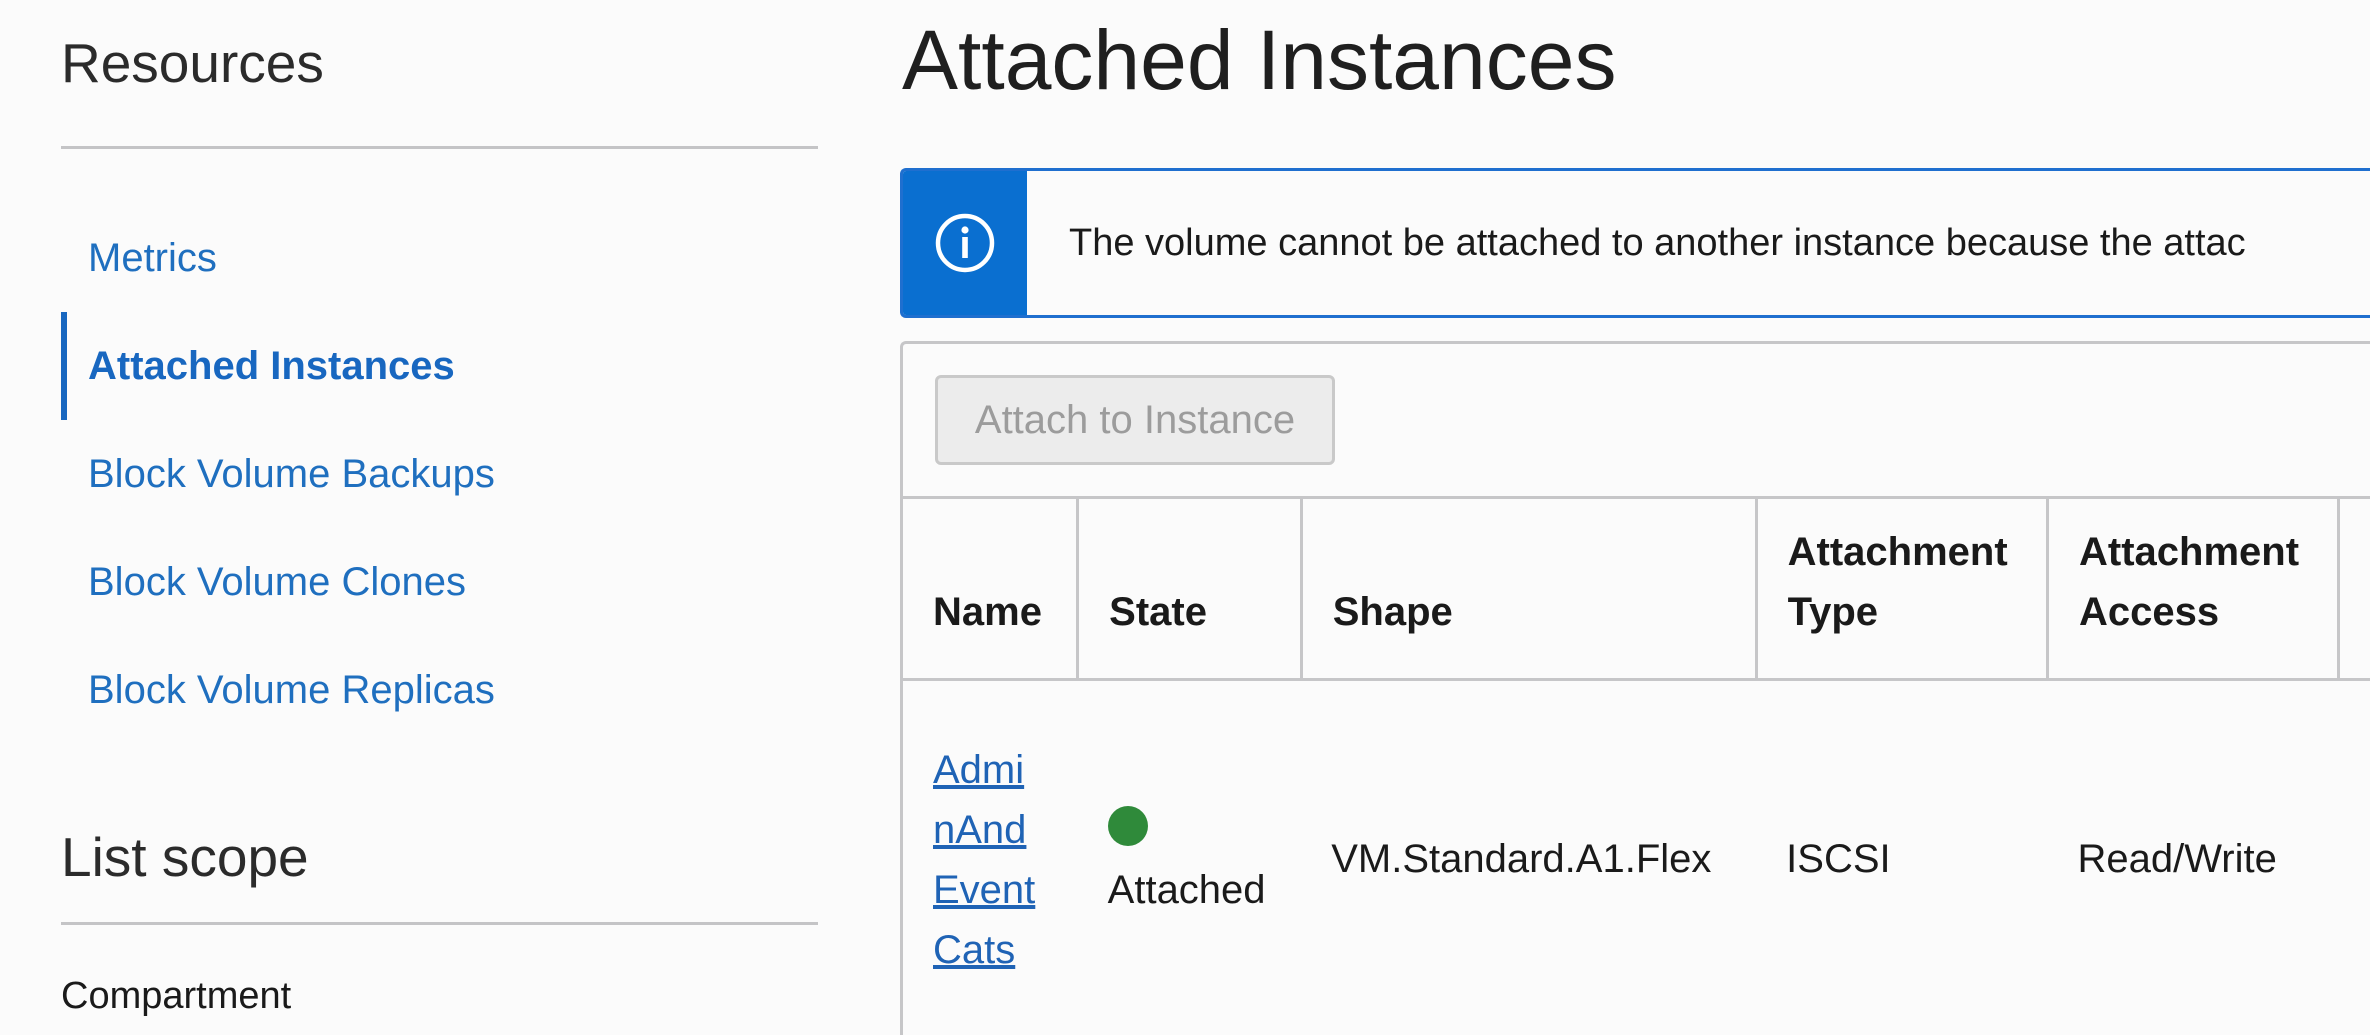  What do you see at coordinates (192, 63) in the screenshot?
I see `resources-title: Resources` at bounding box center [192, 63].